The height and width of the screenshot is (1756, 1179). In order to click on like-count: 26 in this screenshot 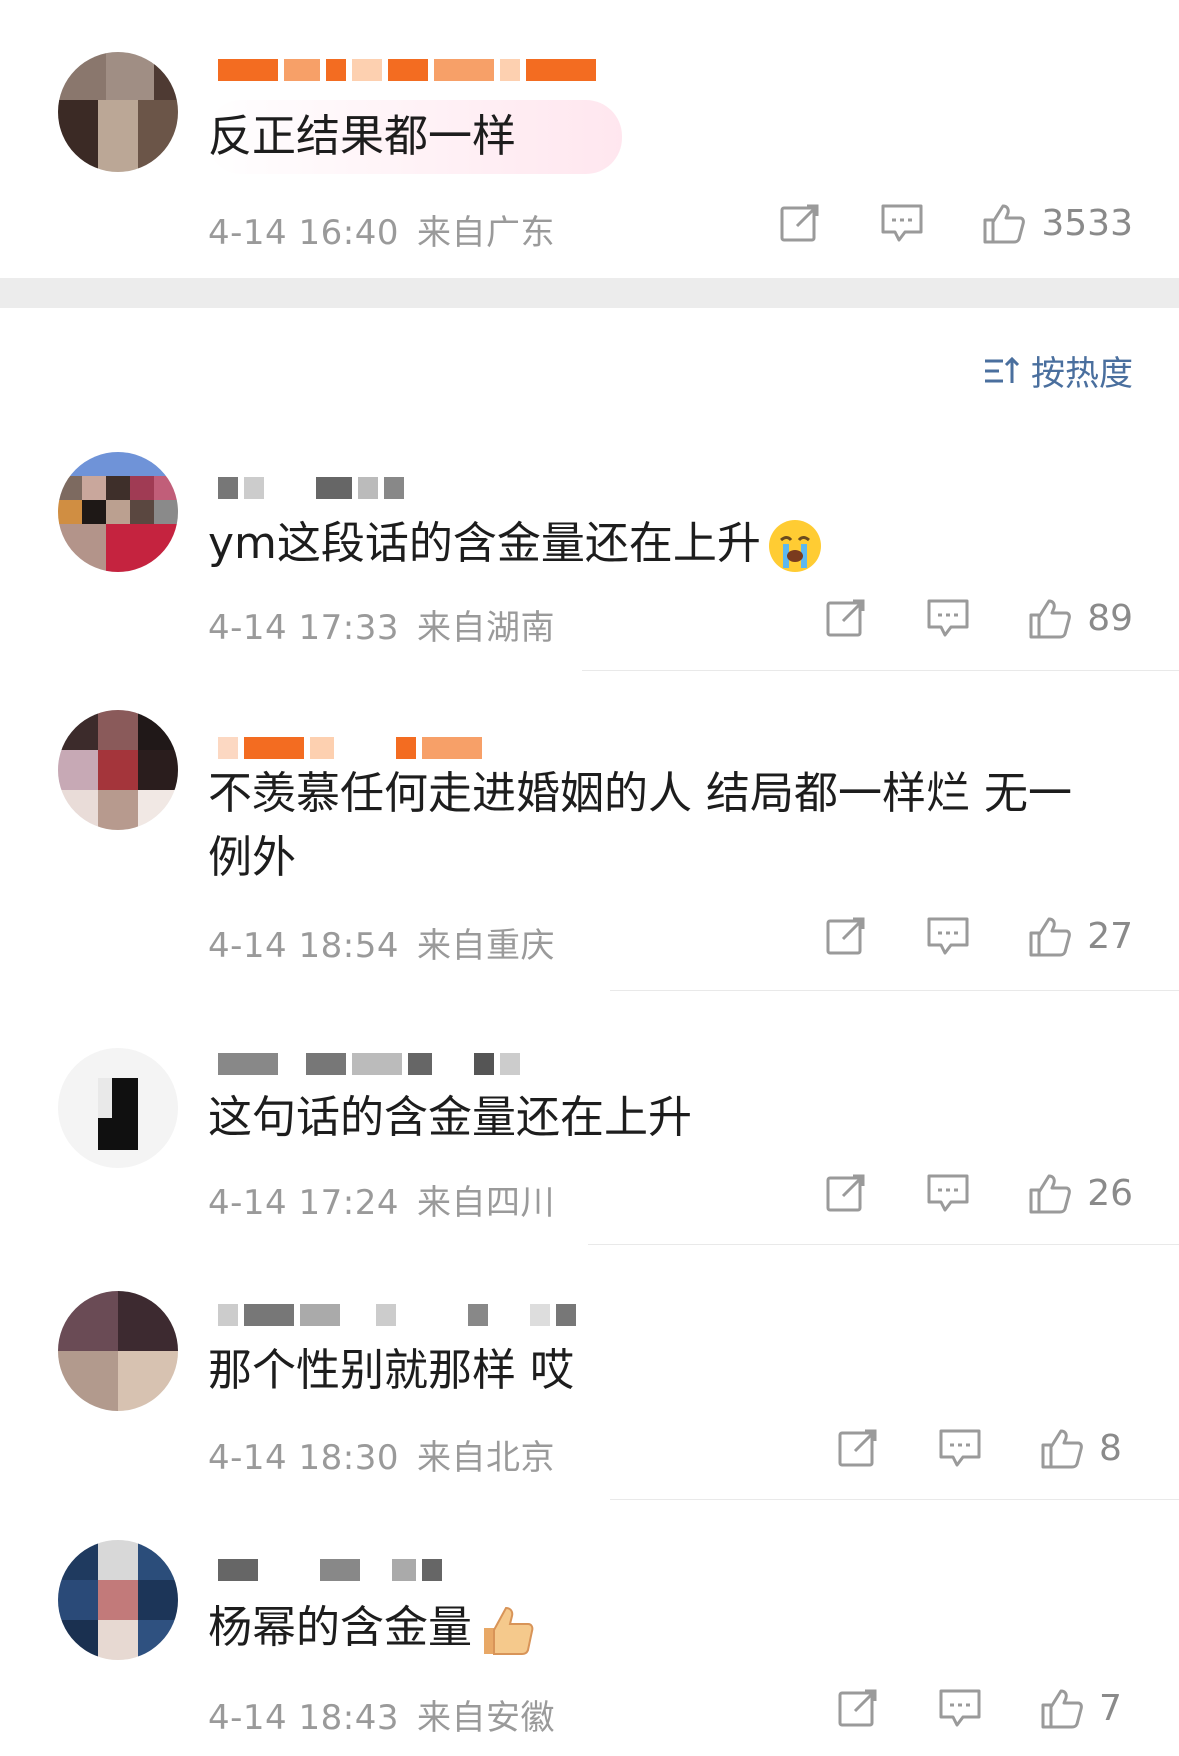, I will do `click(1110, 1193)`.